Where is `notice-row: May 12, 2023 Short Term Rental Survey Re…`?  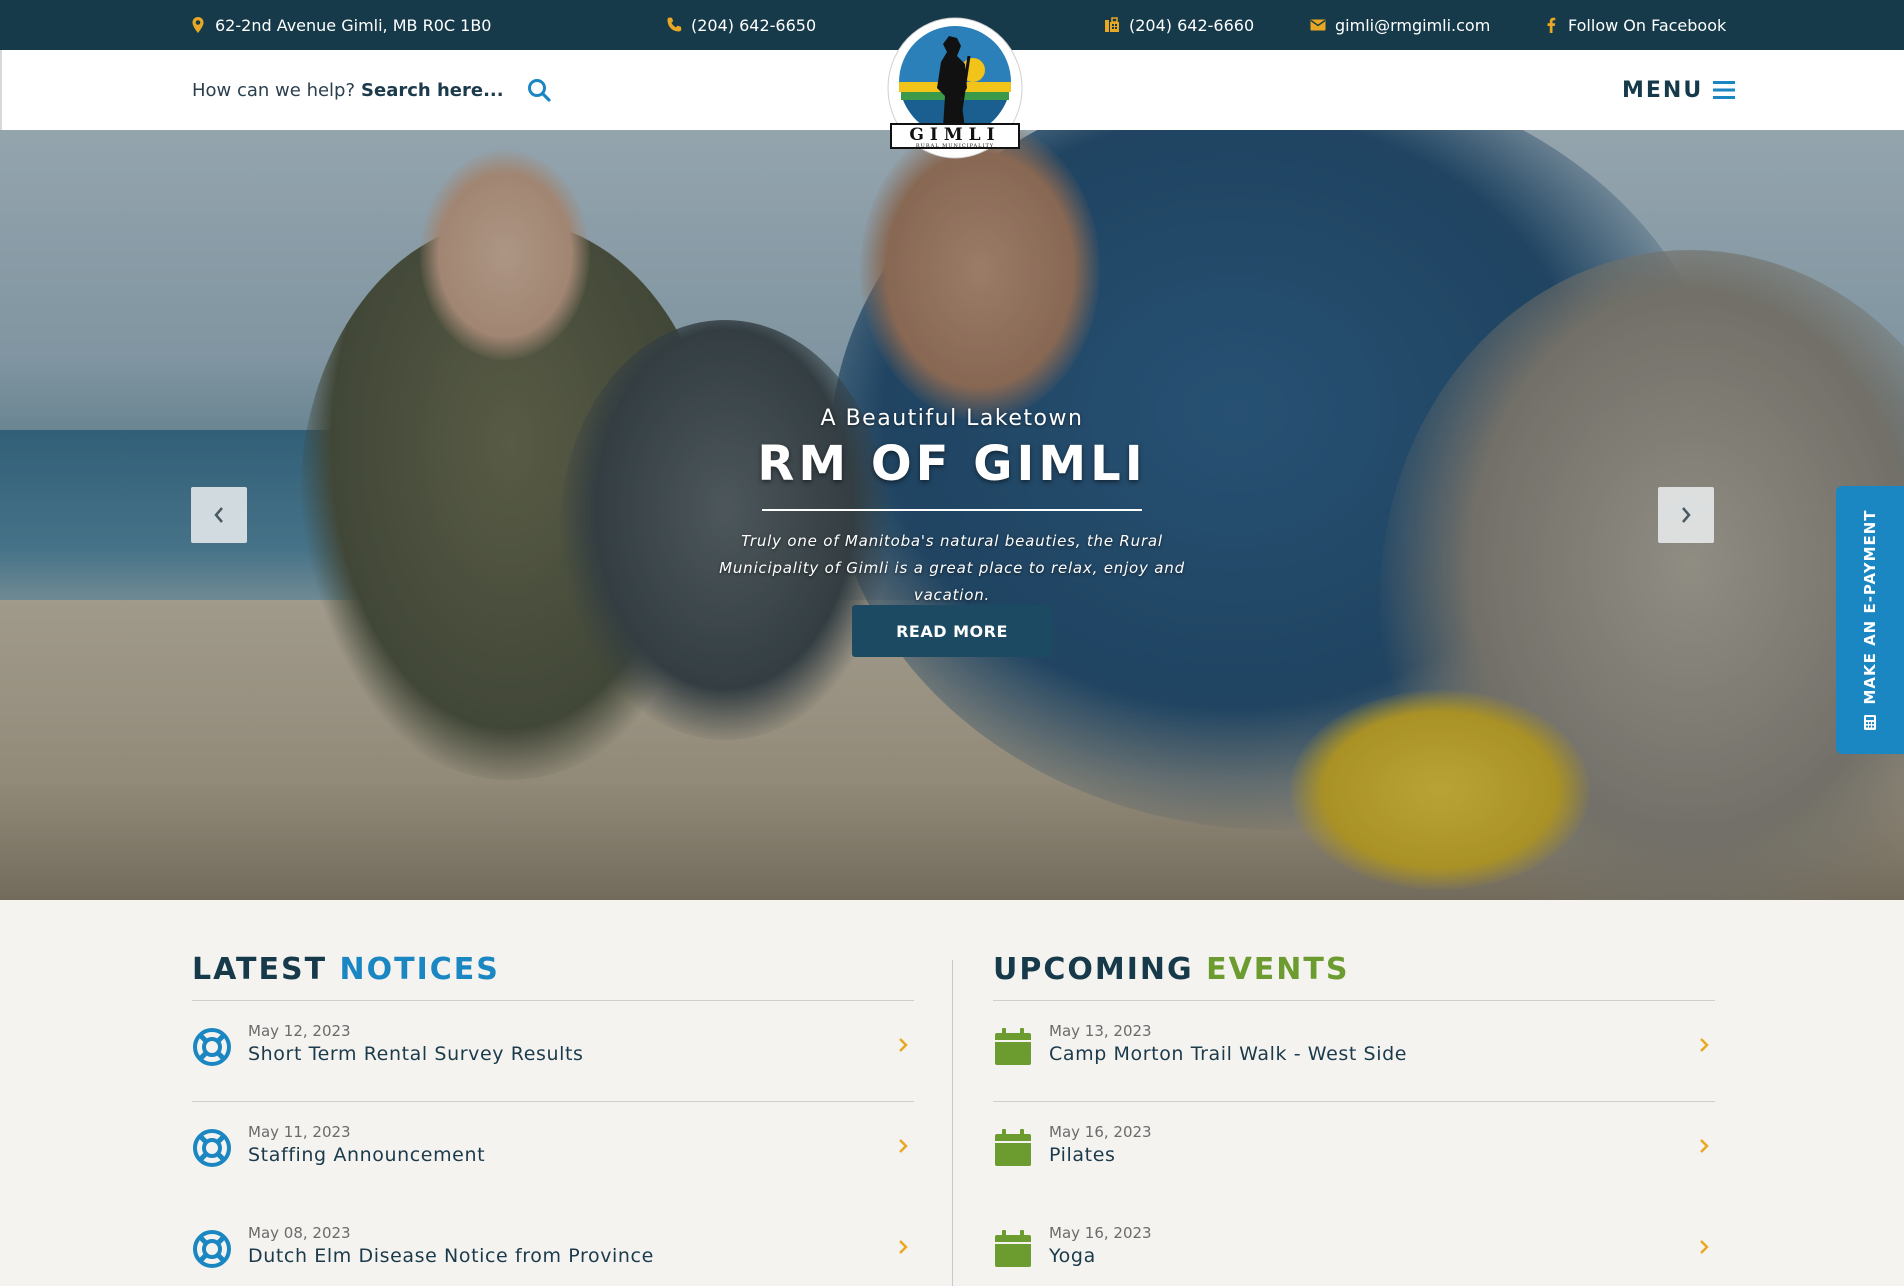 notice-row: May 12, 2023 Short Term Rental Survey Re… is located at coordinates (553, 983).